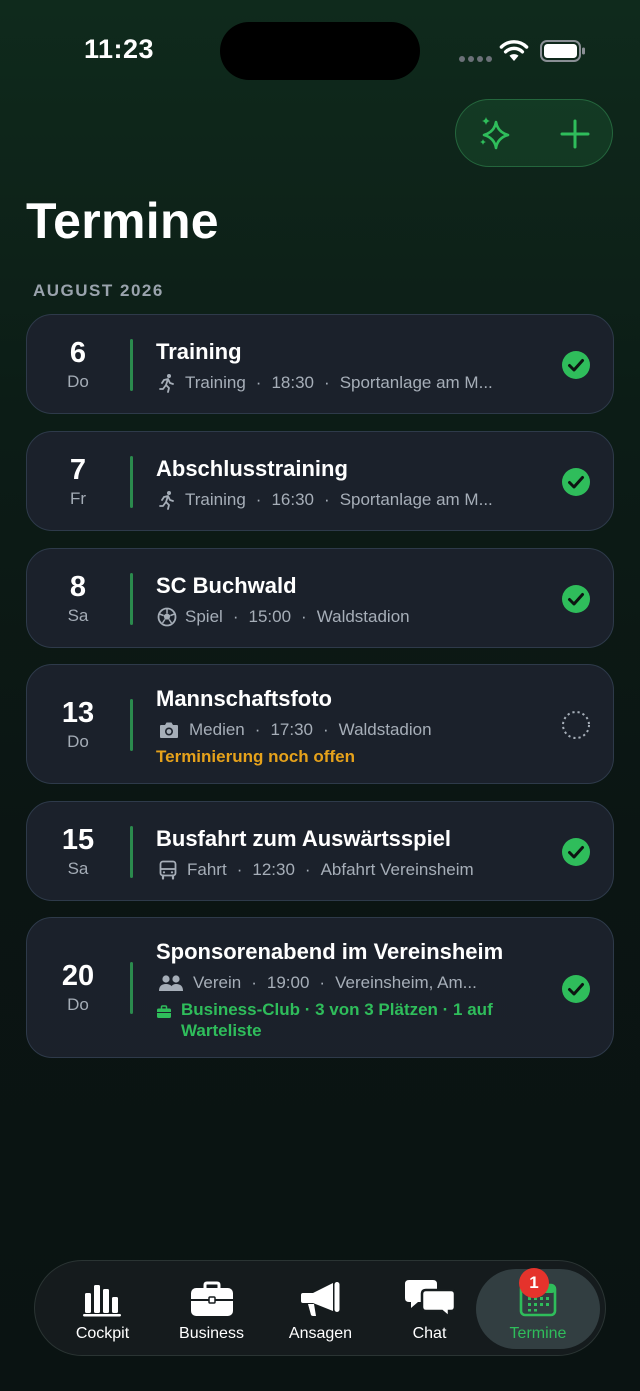 The width and height of the screenshot is (640, 1391). I want to click on event-category: Fahrt, so click(207, 869).